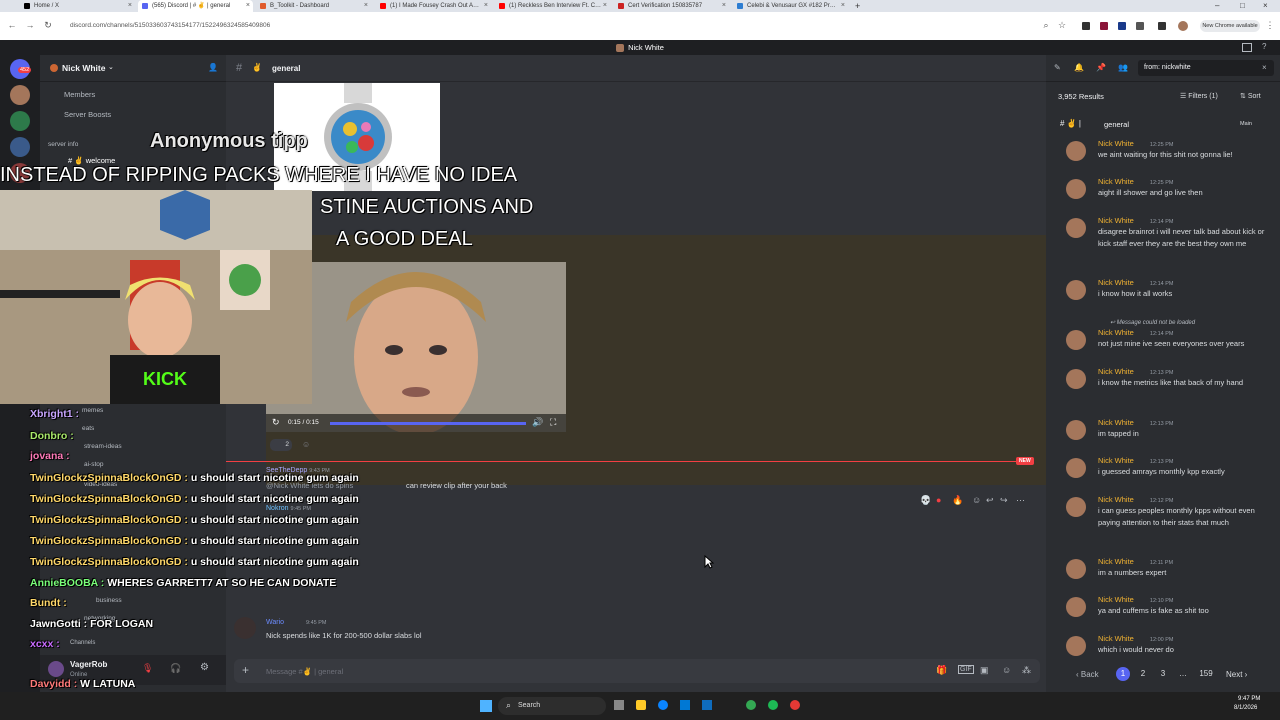 The height and width of the screenshot is (720, 1280). Describe the element at coordinates (1164, 574) in the screenshot. I see `search-result-item: Nick White 12:11 PM im a numbers expert` at that location.